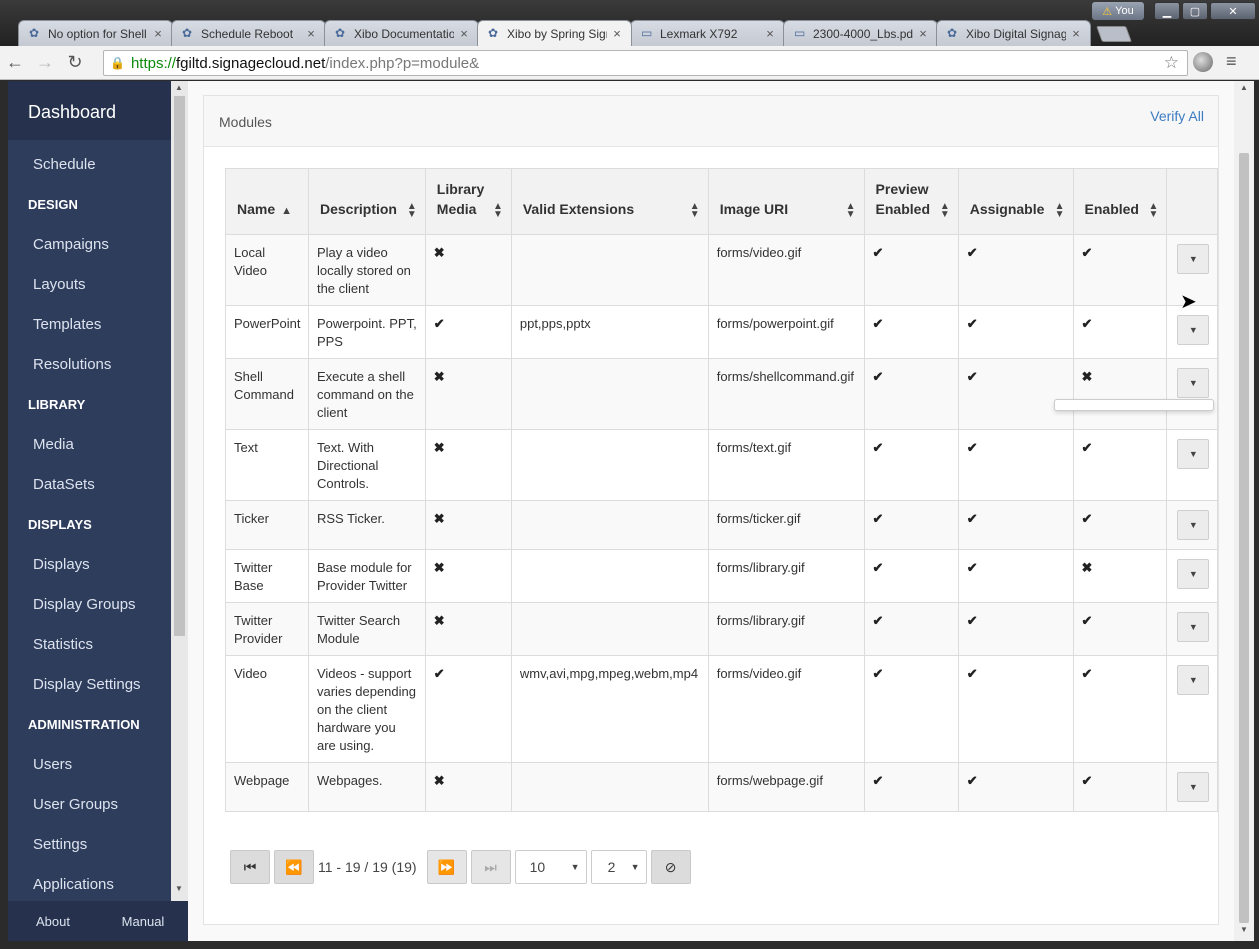 Image resolution: width=1259 pixels, height=949 pixels. I want to click on browser-tab: ✿ No option for Shell ×, so click(95, 33).